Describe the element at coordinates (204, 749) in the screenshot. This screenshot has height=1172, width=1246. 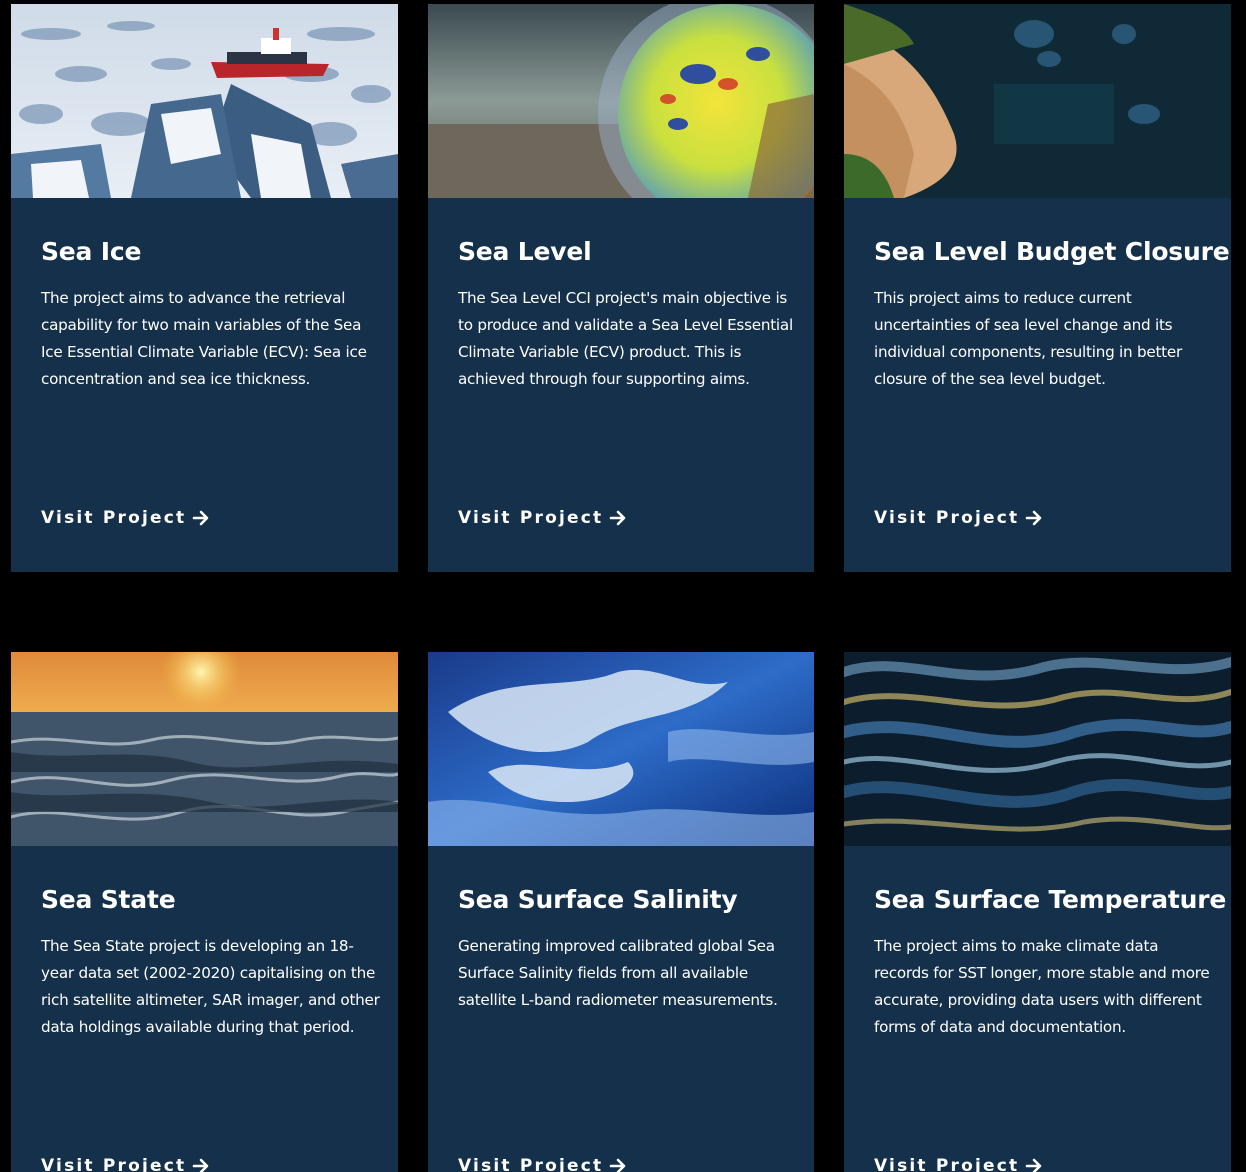
I see `sunset-waves-image` at that location.